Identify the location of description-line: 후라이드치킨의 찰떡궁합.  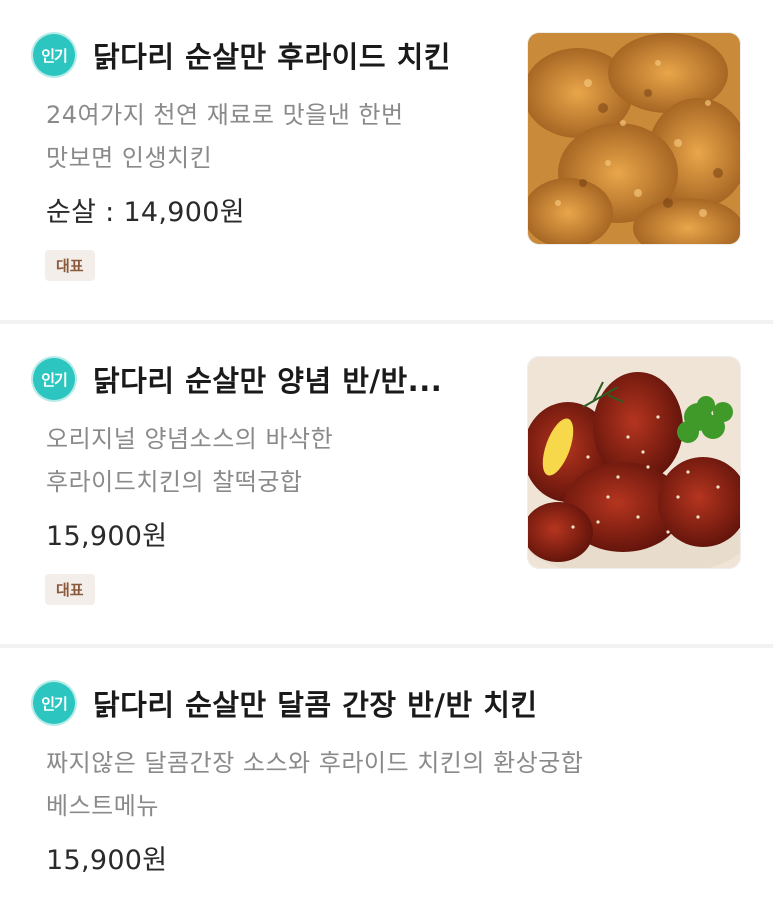
(174, 482).